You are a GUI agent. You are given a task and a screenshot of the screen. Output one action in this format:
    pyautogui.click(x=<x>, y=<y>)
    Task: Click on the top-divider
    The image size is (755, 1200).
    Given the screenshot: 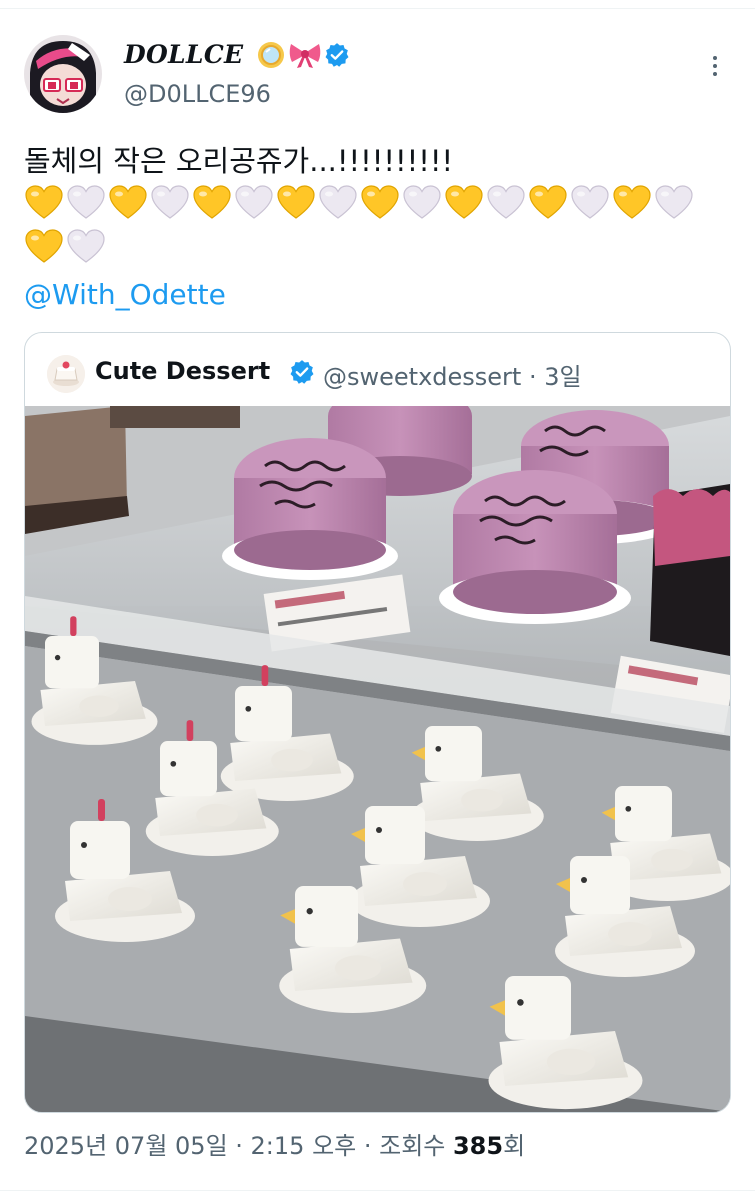 What is the action you would take?
    pyautogui.click(x=377, y=8)
    